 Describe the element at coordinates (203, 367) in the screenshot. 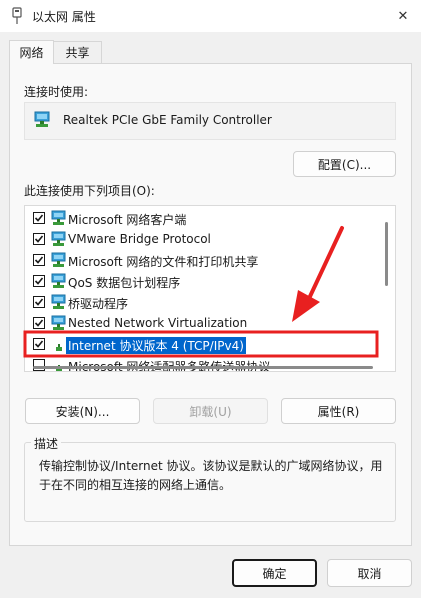

I see `horizontal-scrollbar` at that location.